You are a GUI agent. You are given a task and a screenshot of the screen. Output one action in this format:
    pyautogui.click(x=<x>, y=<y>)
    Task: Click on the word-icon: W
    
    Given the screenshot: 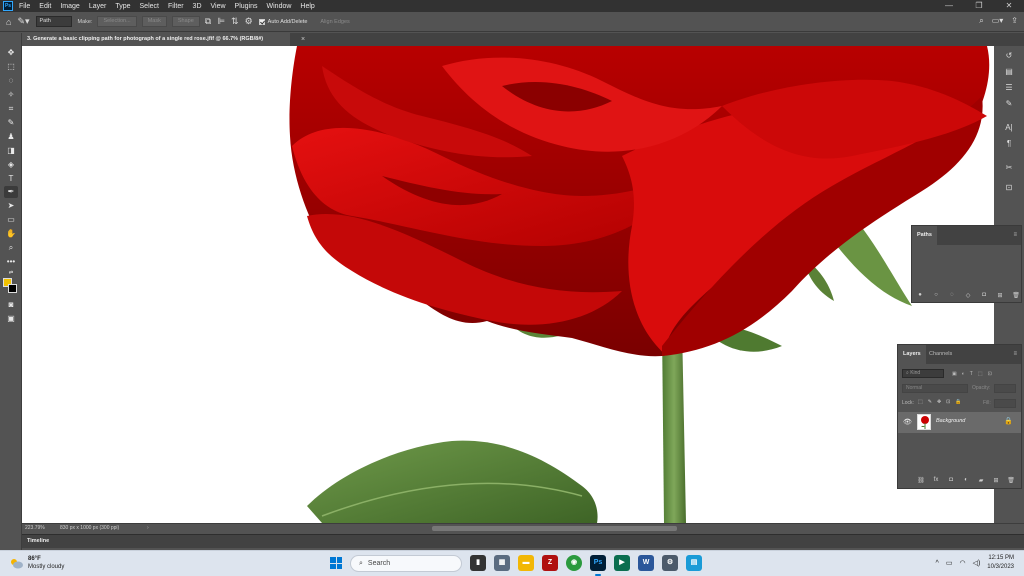 What is the action you would take?
    pyautogui.click(x=646, y=563)
    